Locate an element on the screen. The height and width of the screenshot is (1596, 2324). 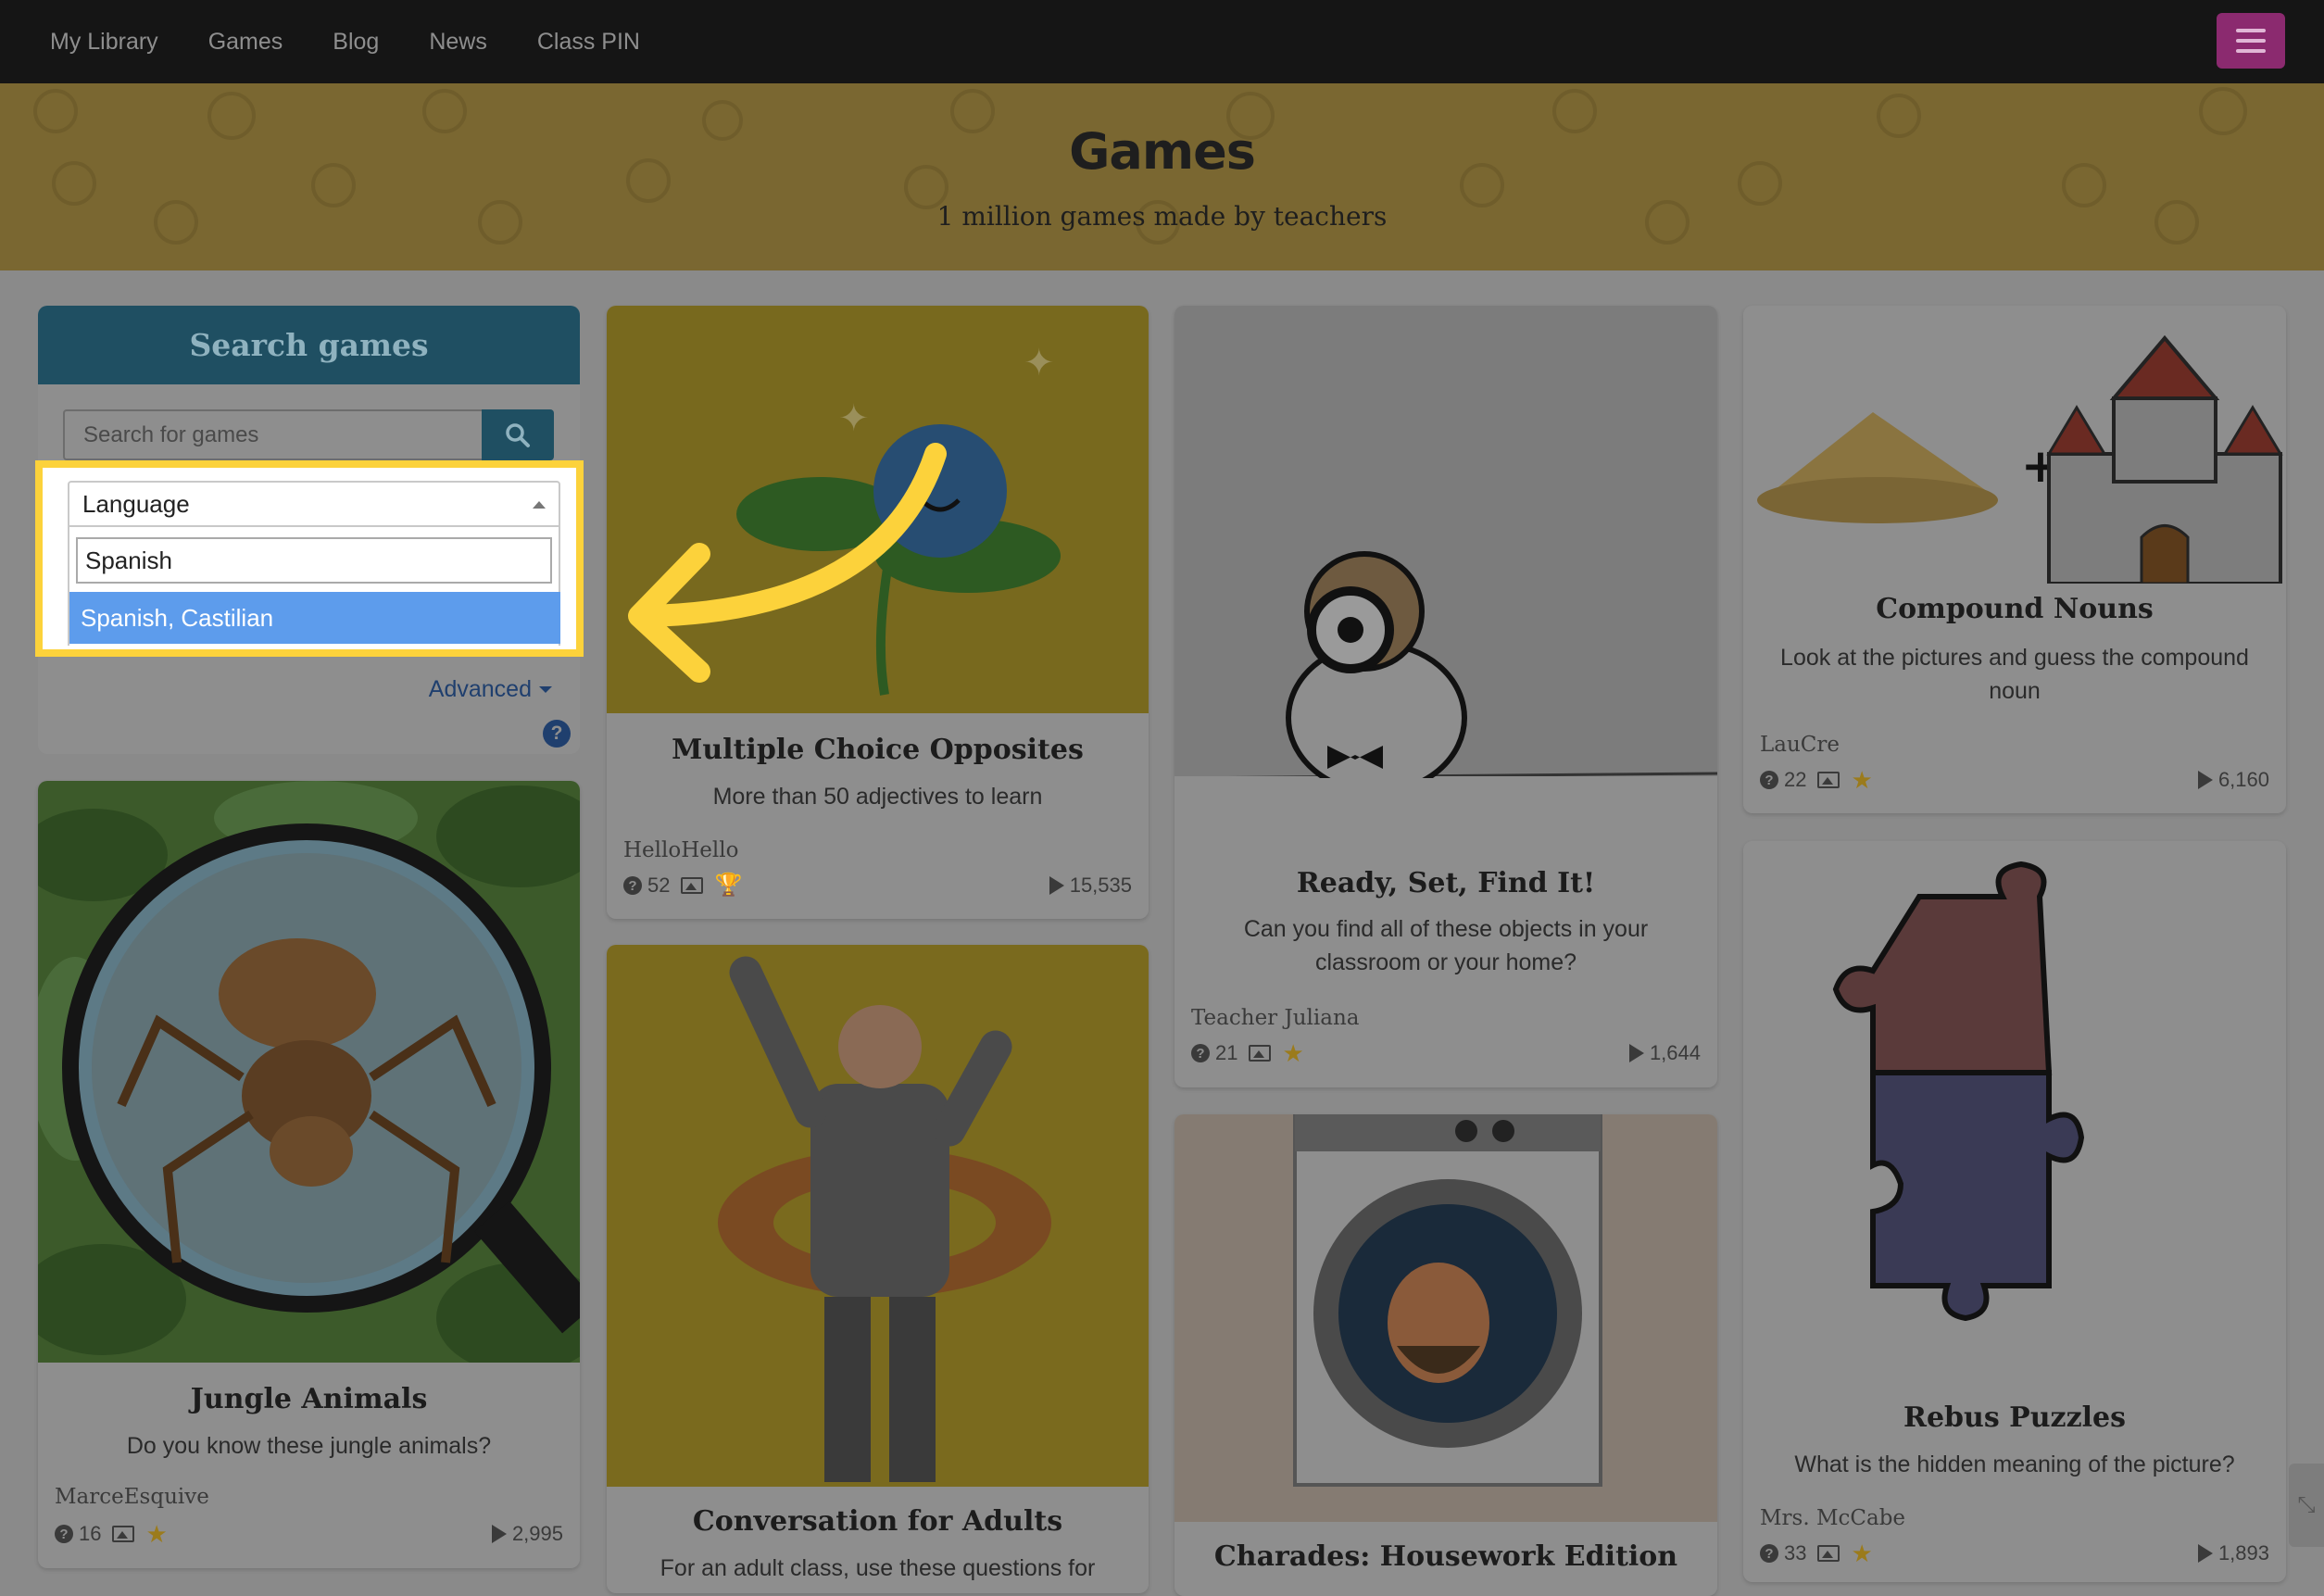
question-count: 22 is located at coordinates (1795, 779).